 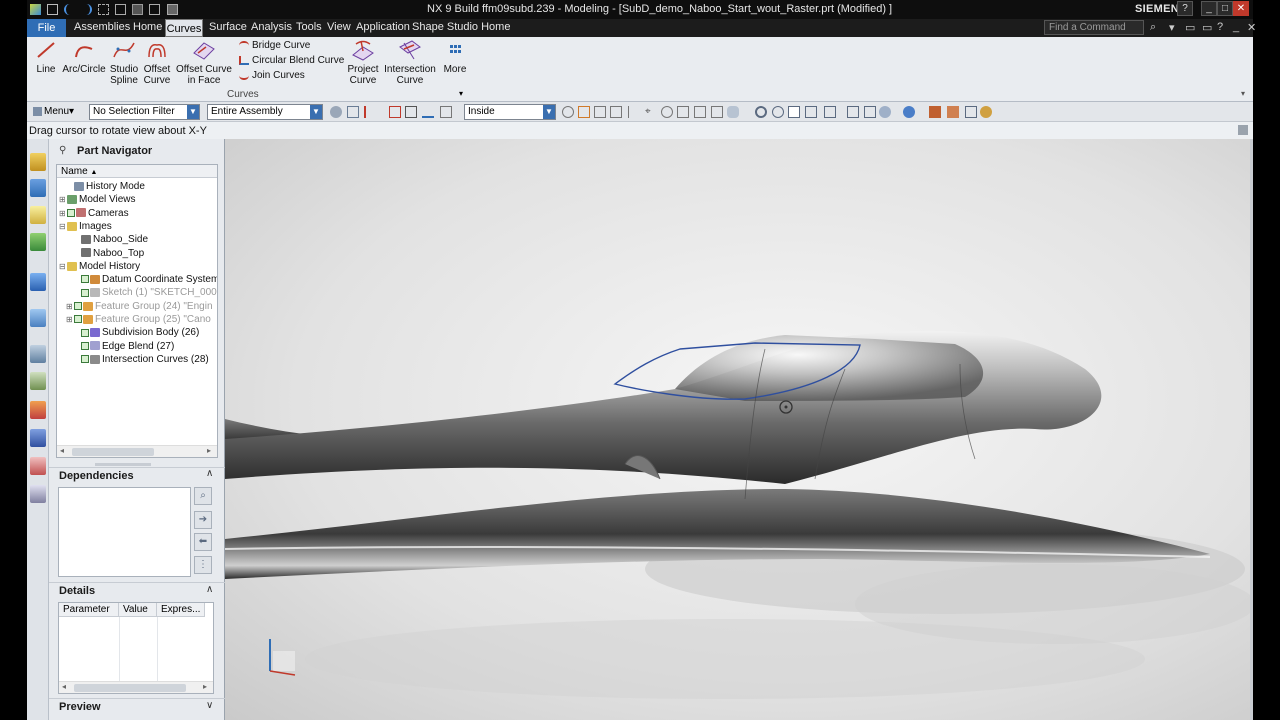 What do you see at coordinates (953, 112) in the screenshot?
I see `clip-icon` at bounding box center [953, 112].